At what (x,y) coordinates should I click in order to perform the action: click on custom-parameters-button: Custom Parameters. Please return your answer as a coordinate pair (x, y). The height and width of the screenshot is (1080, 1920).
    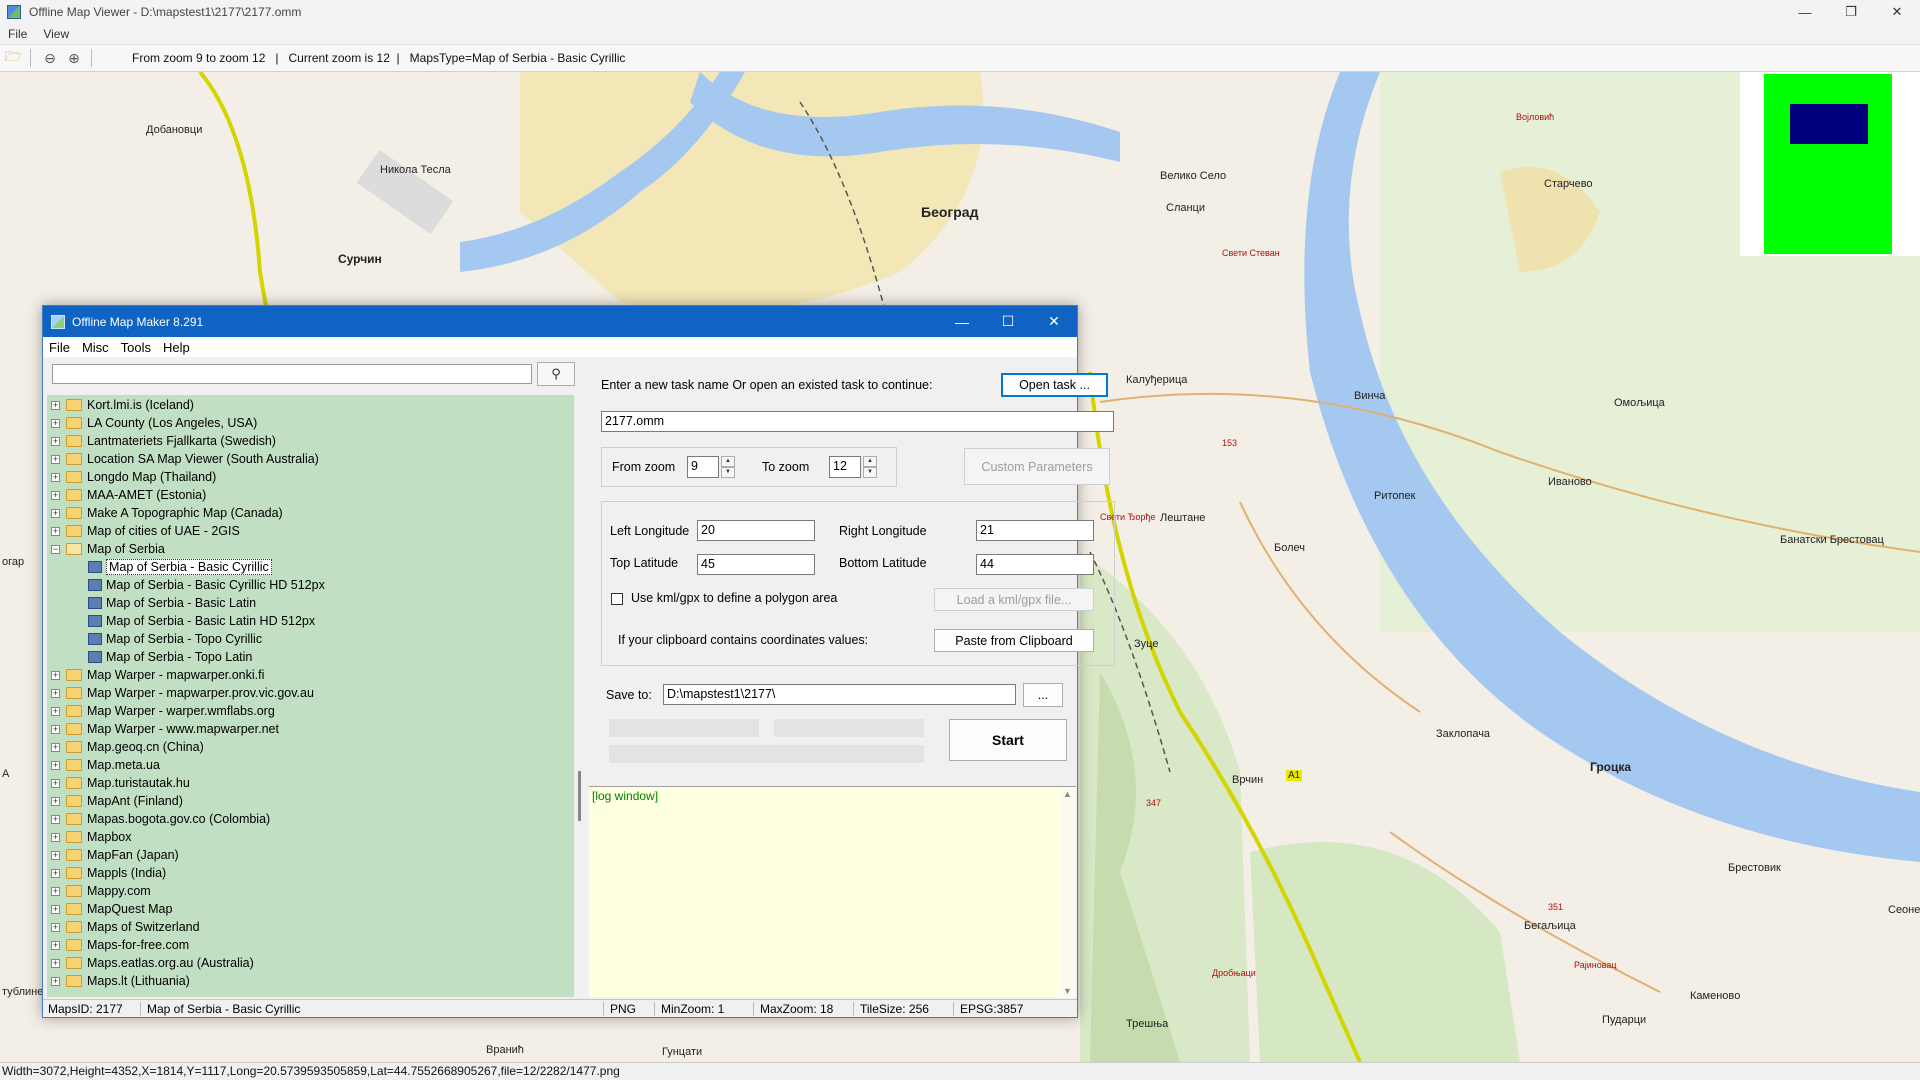
    Looking at the image, I should click on (1037, 466).